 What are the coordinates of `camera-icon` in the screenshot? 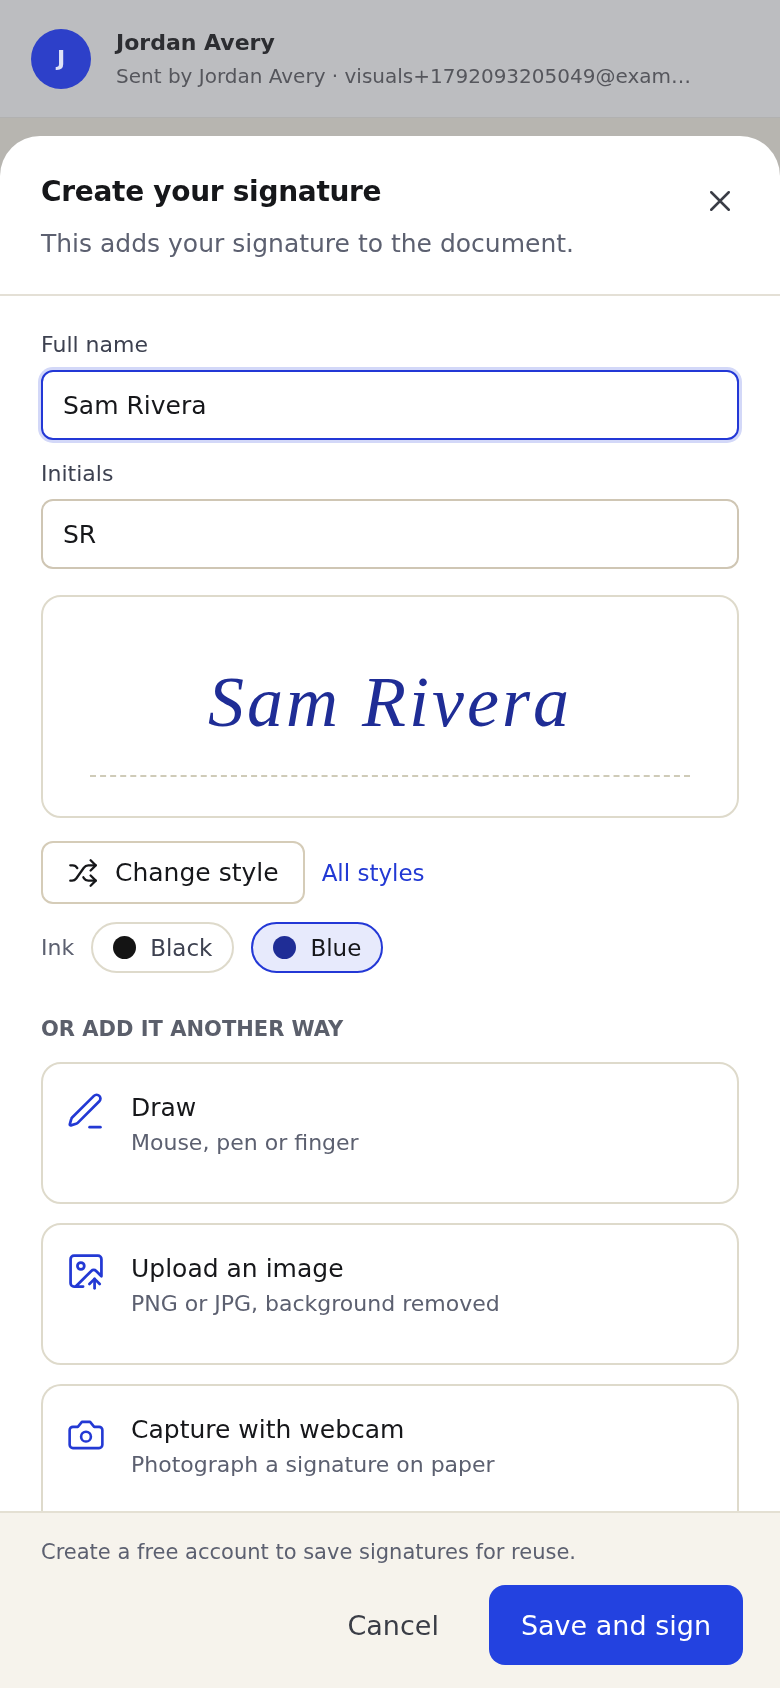 It's located at (86, 1435).